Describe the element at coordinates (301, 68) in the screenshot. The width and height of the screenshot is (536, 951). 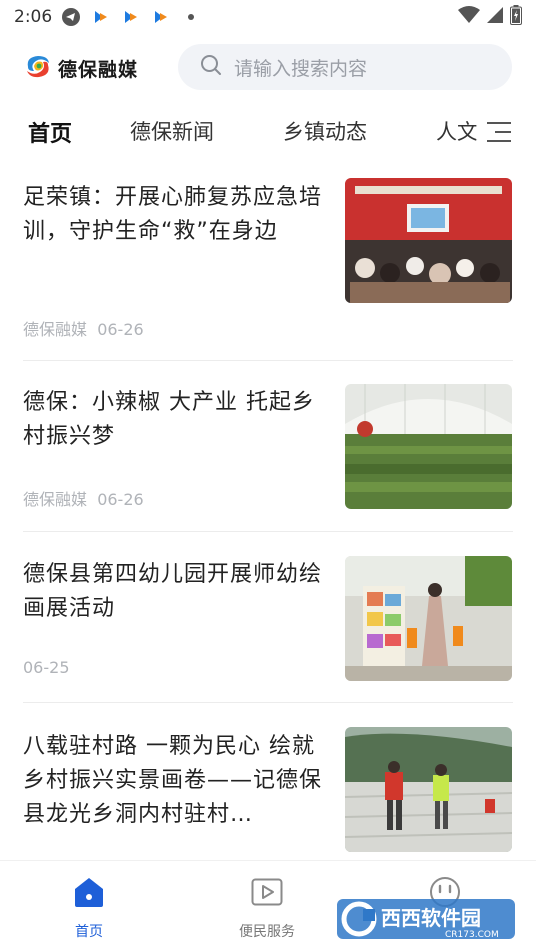
I see `search-placeholder: 请输入搜索内容` at that location.